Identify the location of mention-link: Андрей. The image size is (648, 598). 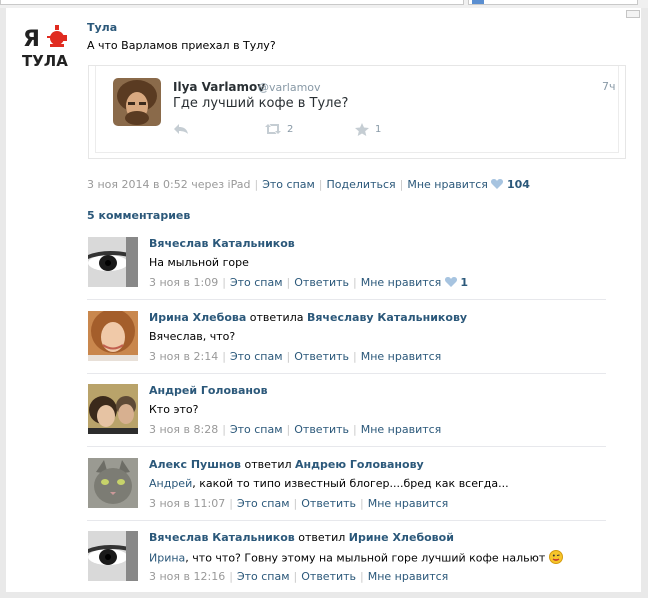
(170, 483).